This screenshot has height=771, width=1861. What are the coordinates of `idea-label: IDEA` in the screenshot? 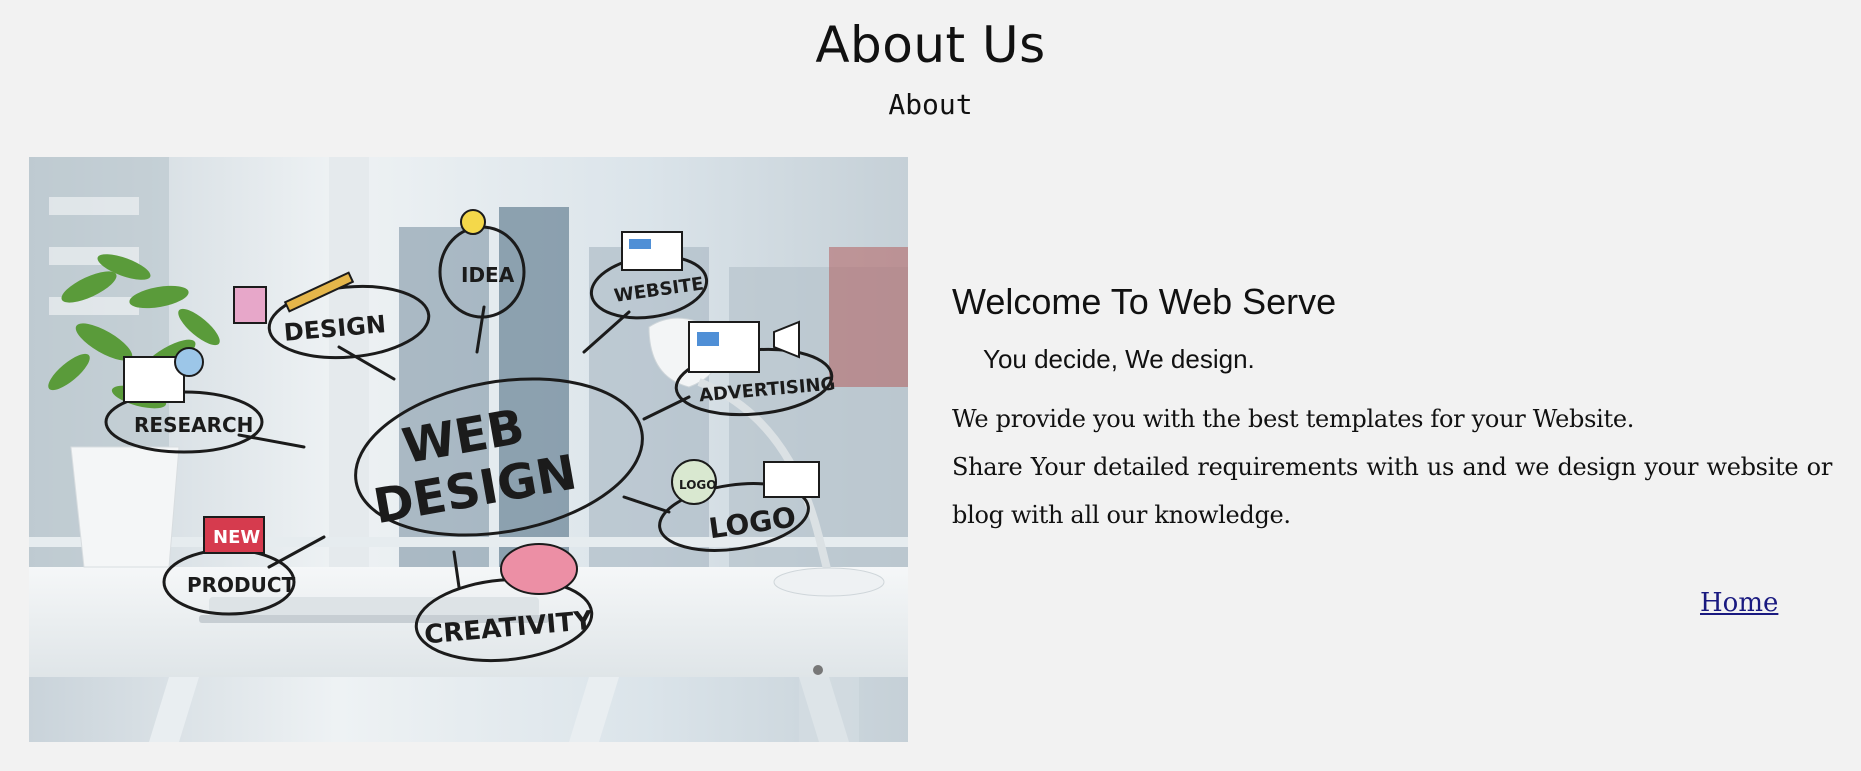 It's located at (488, 275).